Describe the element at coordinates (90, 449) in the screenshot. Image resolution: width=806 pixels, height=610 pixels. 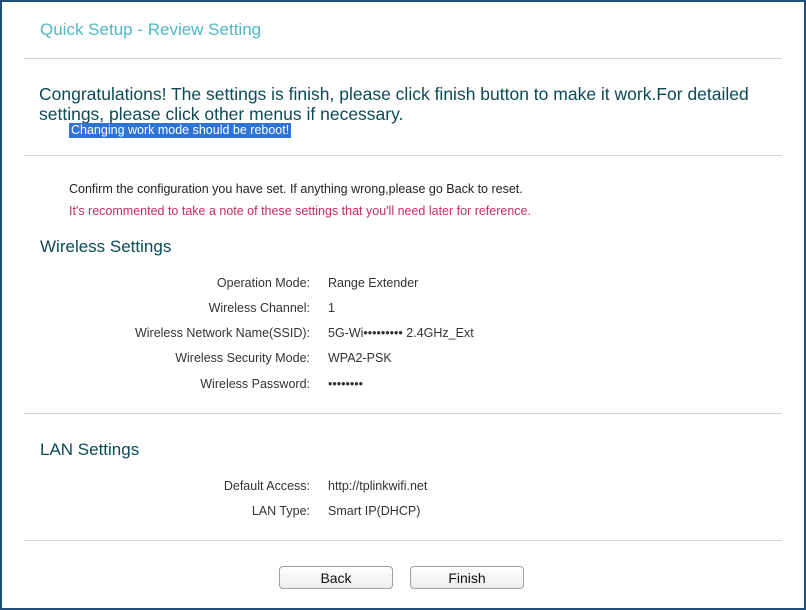
I see `lan-settings-heading: LAN Settings` at that location.